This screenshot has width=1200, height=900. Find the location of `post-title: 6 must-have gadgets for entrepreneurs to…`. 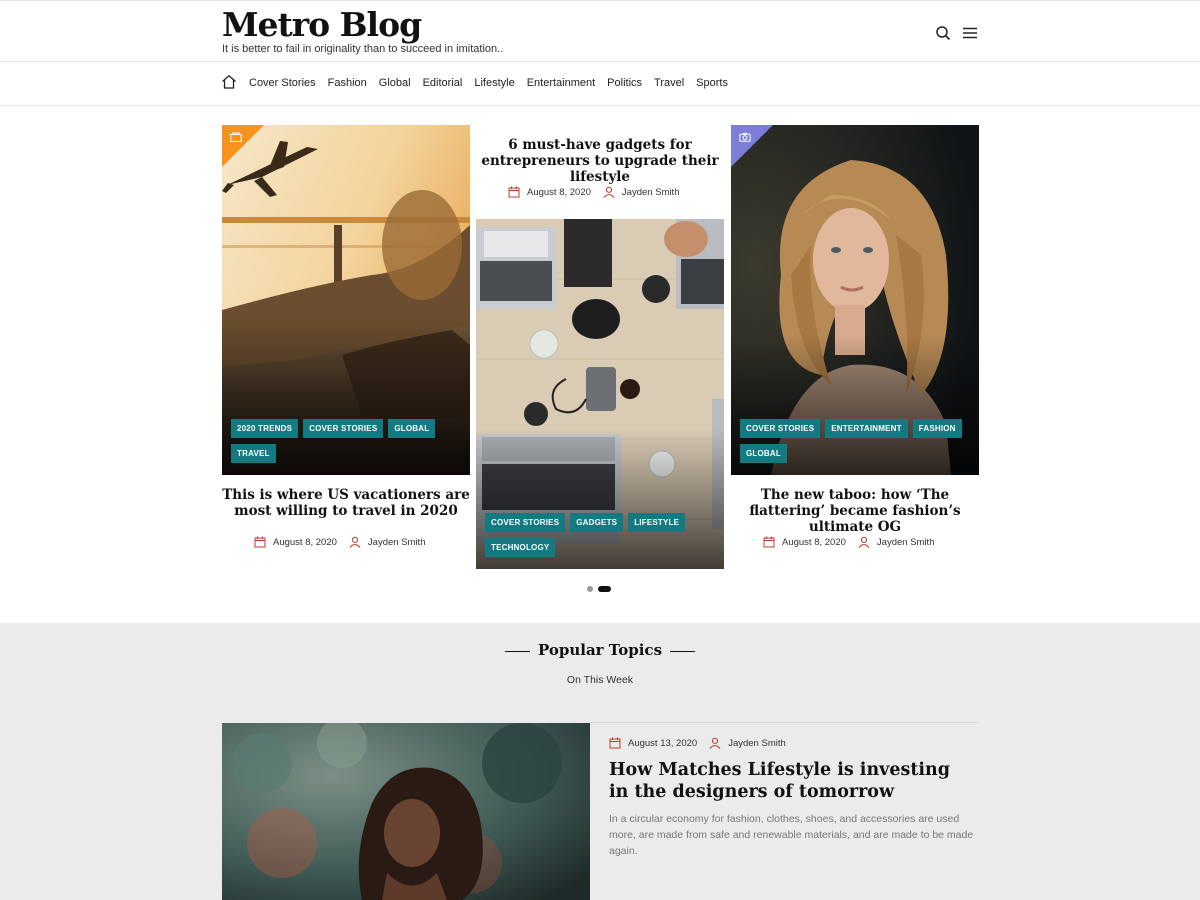

post-title: 6 must-have gadgets for entrepreneurs to… is located at coordinates (600, 161).